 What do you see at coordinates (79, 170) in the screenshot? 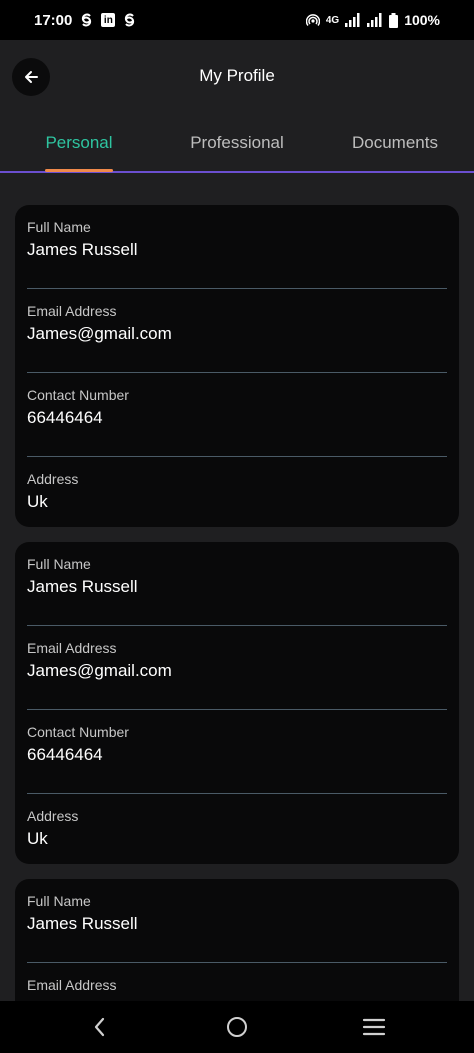
I see `active-tab-indicator` at bounding box center [79, 170].